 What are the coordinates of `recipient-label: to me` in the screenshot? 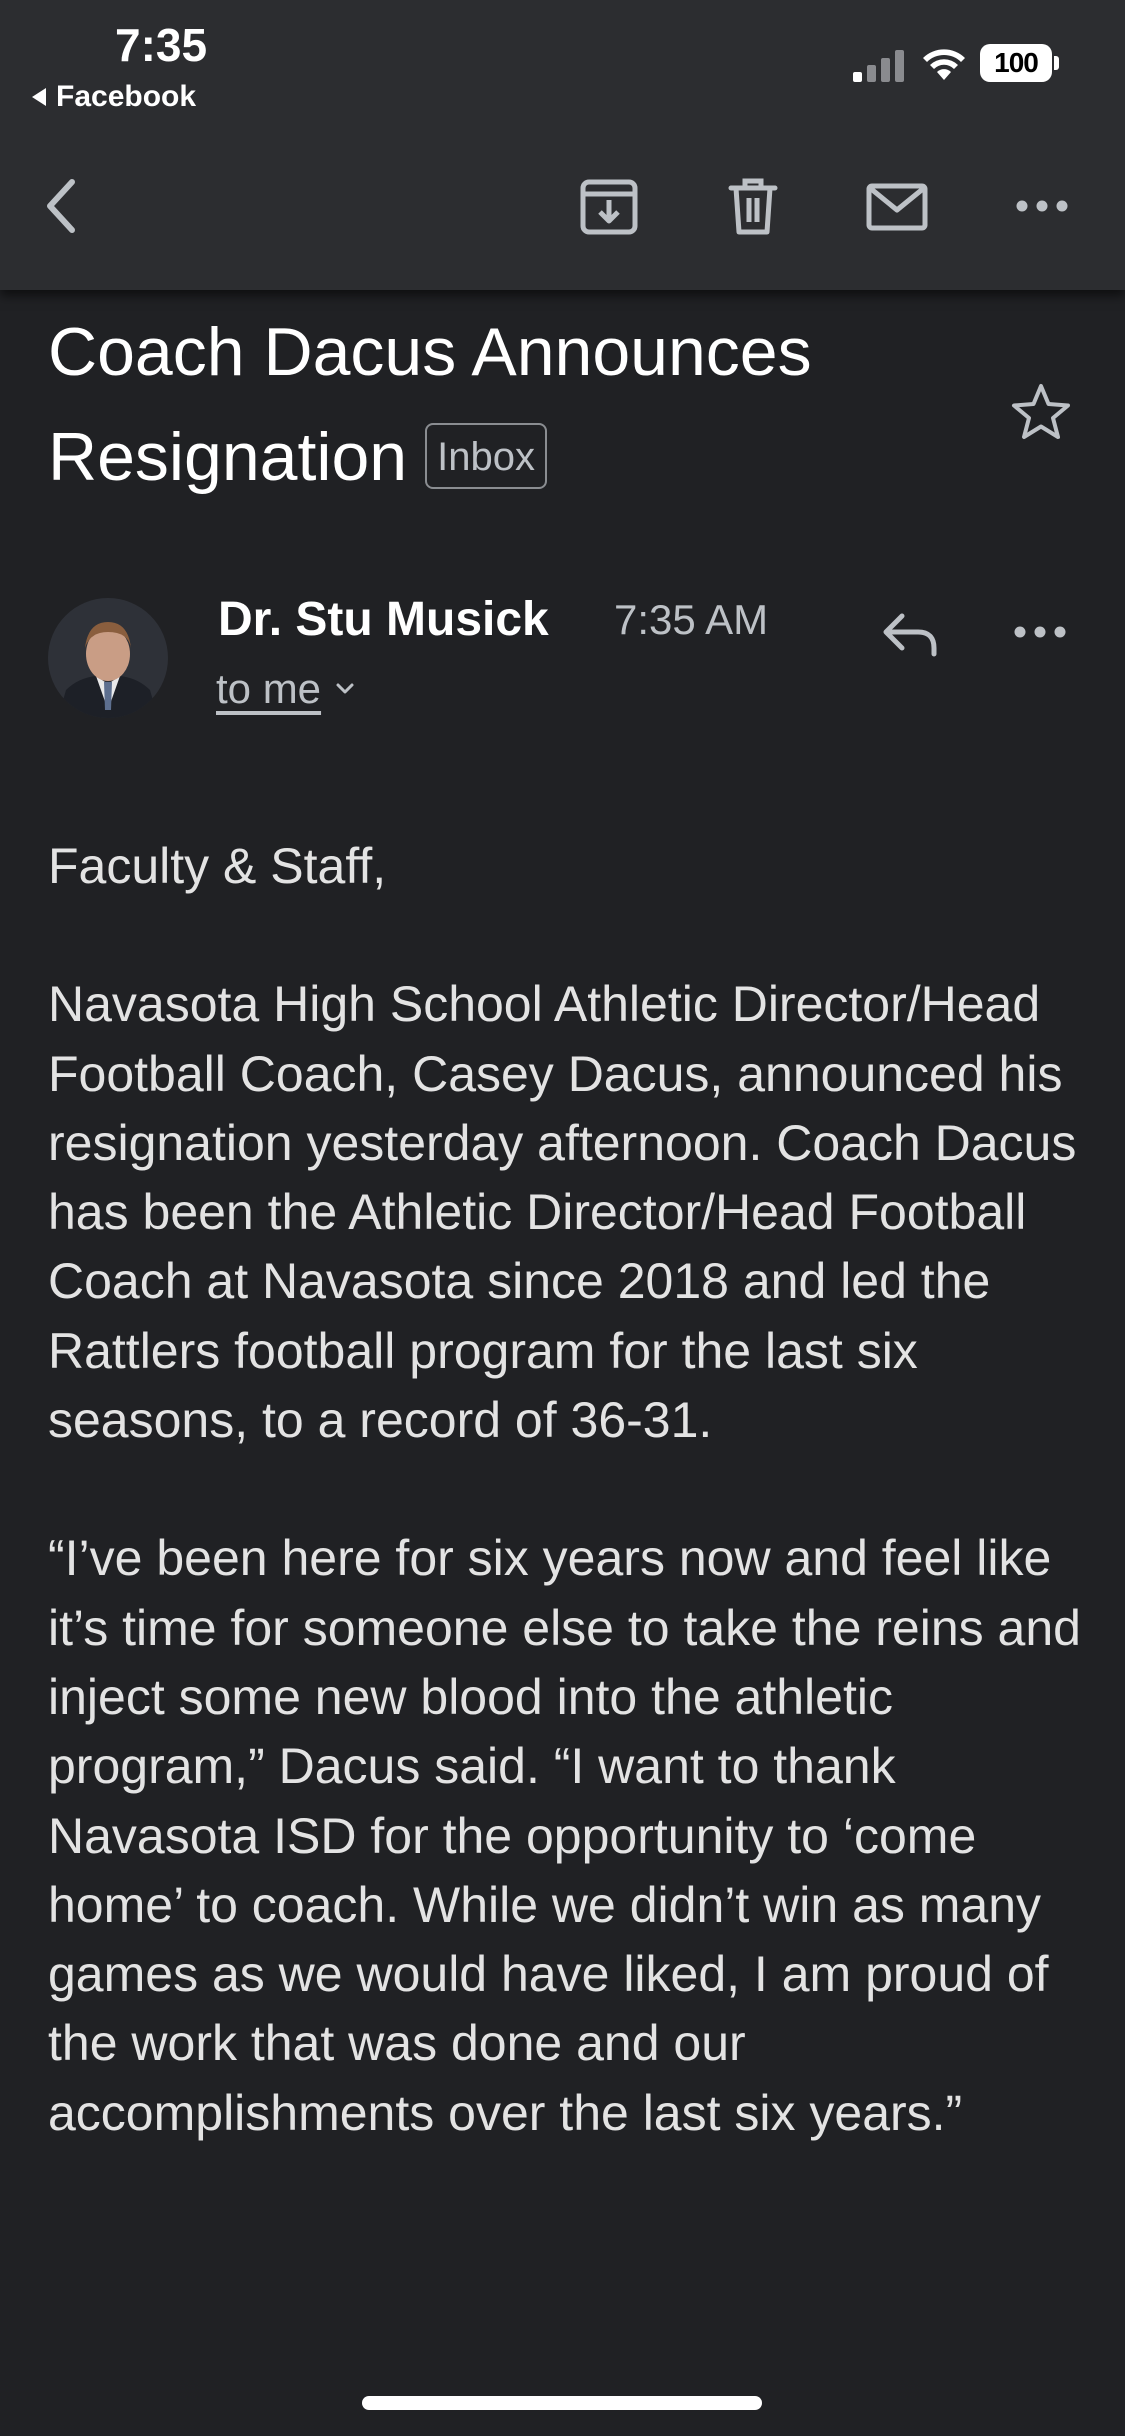 It's located at (269, 688).